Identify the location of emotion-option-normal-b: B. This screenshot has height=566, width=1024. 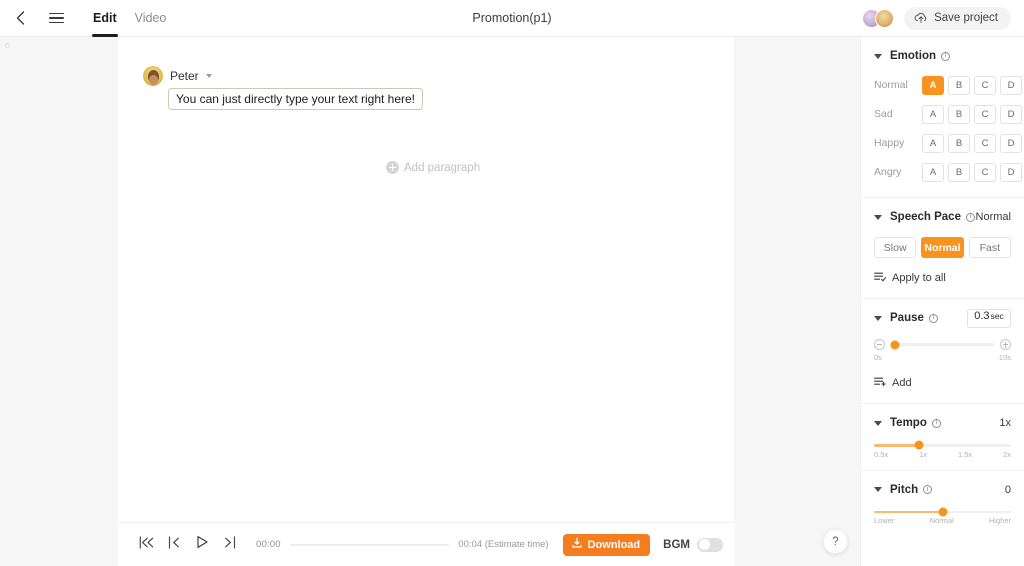
(959, 85).